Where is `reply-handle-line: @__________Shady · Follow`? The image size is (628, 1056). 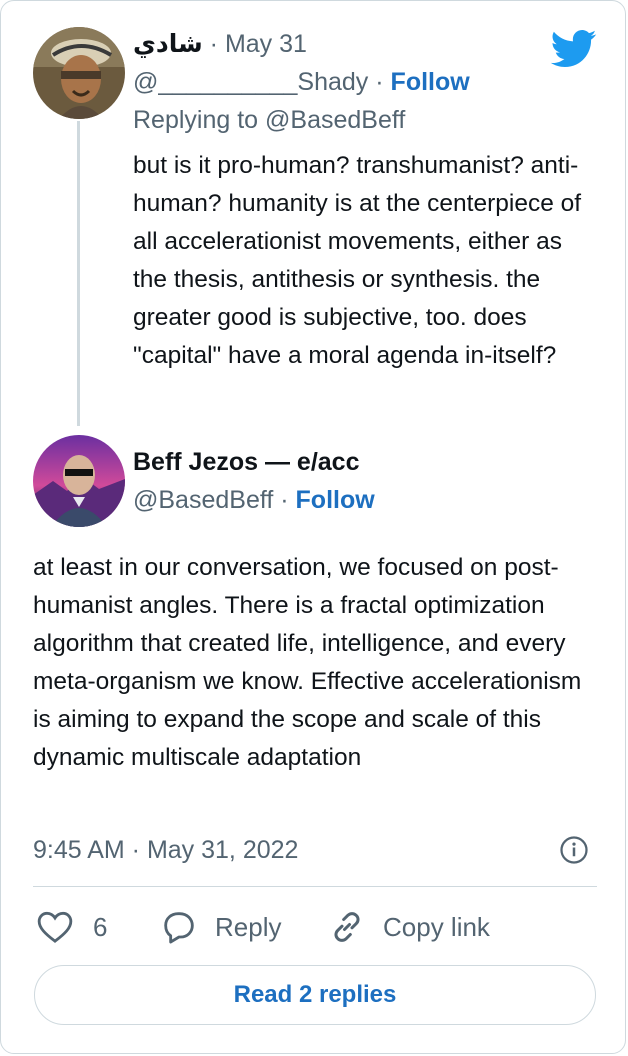 reply-handle-line: @__________Shady · Follow is located at coordinates (301, 82).